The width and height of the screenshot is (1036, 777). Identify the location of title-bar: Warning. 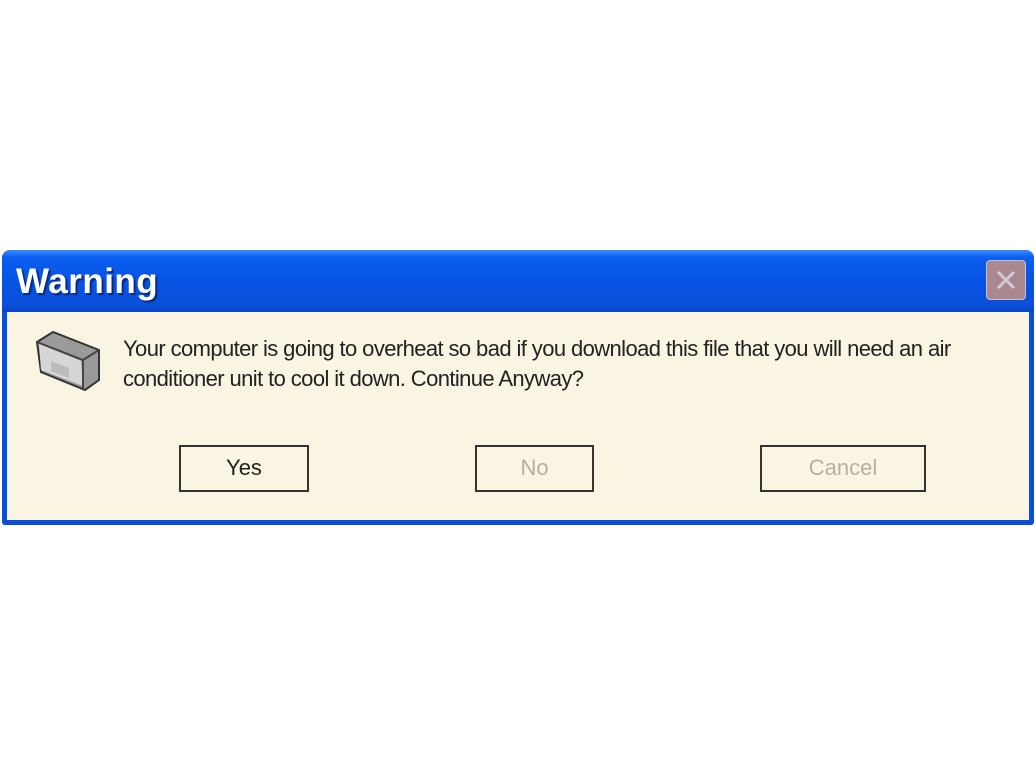
(518, 281).